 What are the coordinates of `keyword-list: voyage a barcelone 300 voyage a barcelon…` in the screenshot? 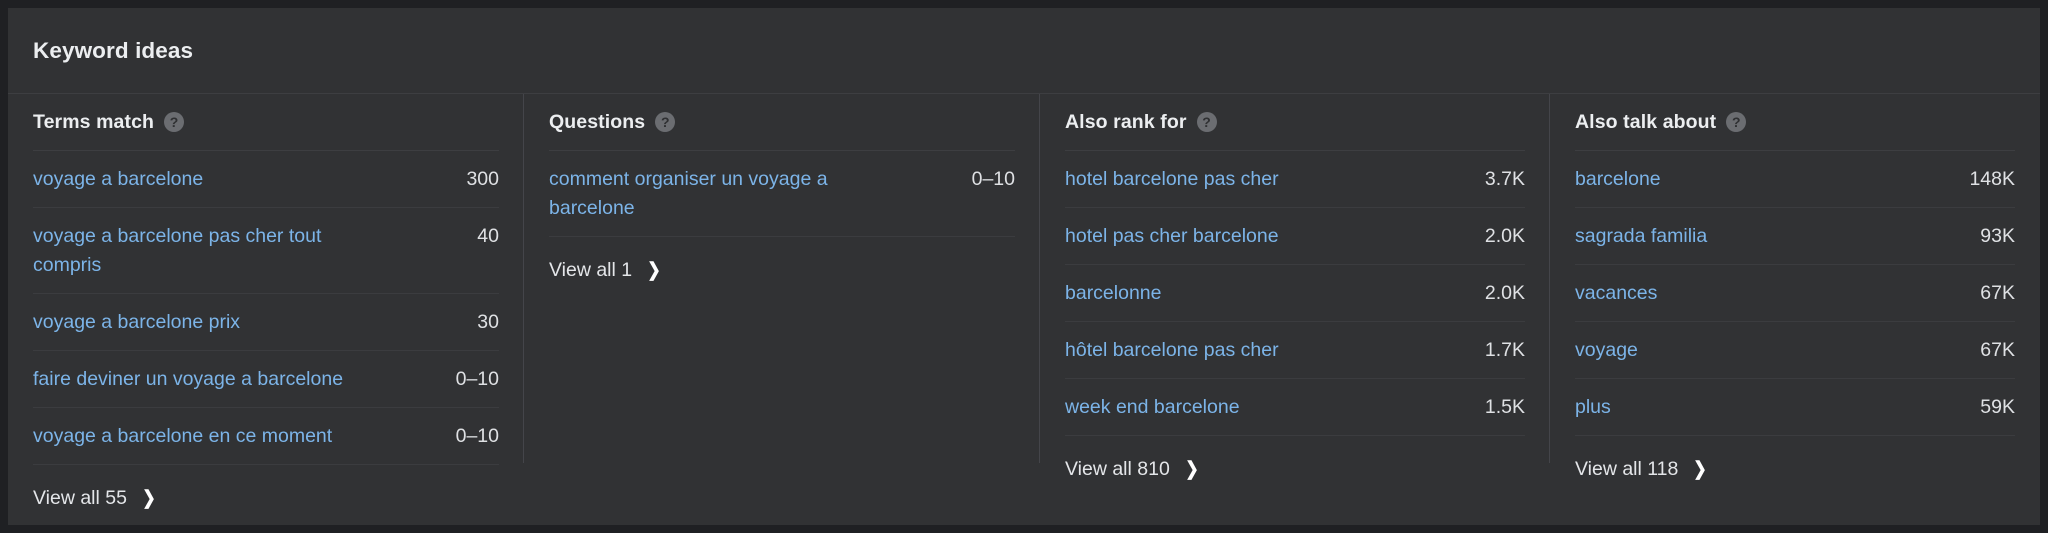 It's located at (266, 308).